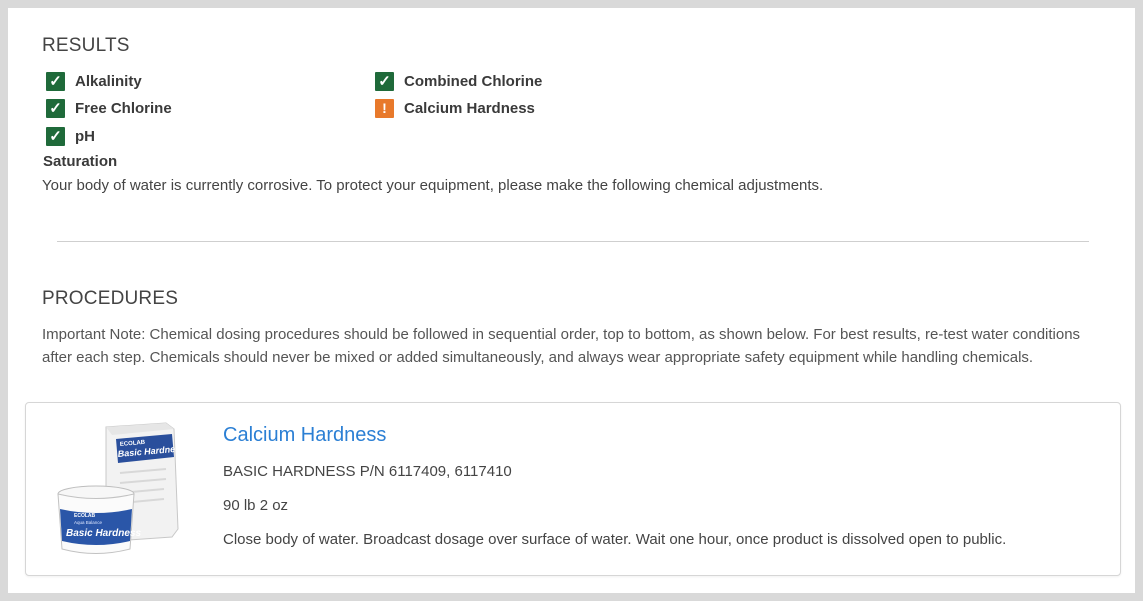 Image resolution: width=1143 pixels, height=601 pixels. Describe the element at coordinates (367, 471) in the screenshot. I see `product-name: BASIC HARDNESS P/N 6117409, 6117410` at that location.